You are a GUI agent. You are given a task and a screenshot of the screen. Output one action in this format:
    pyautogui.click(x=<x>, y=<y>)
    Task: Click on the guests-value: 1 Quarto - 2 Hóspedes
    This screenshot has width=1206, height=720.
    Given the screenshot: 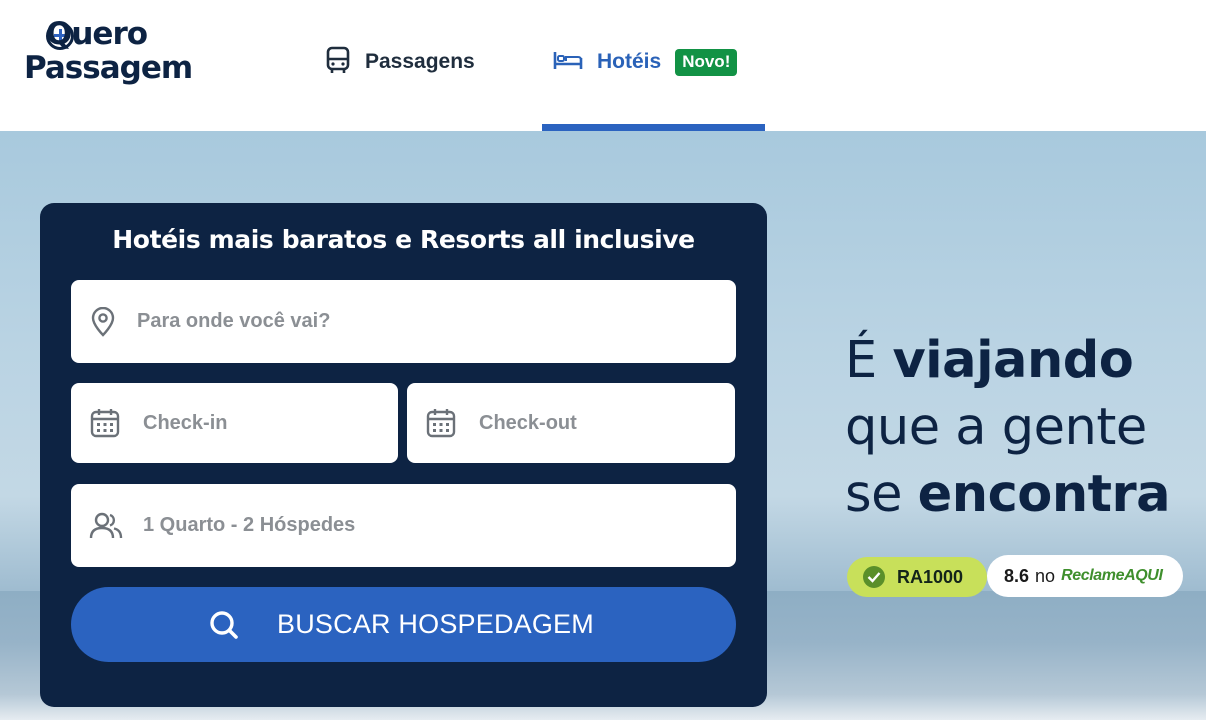 What is the action you would take?
    pyautogui.click(x=249, y=525)
    